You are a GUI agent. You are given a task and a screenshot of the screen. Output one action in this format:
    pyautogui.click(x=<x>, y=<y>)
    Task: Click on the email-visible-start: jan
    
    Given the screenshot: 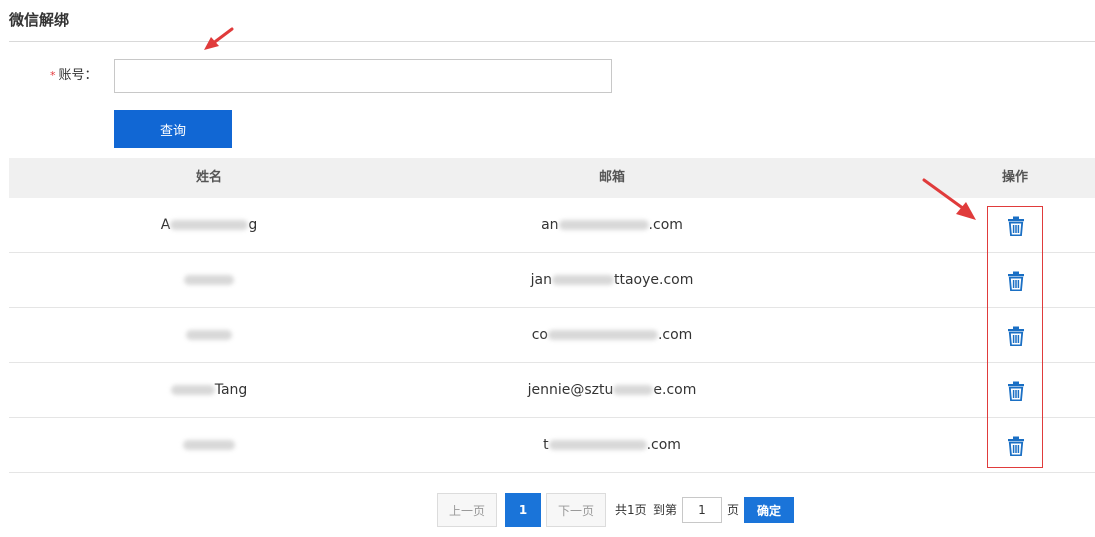 What is the action you would take?
    pyautogui.click(x=541, y=280)
    